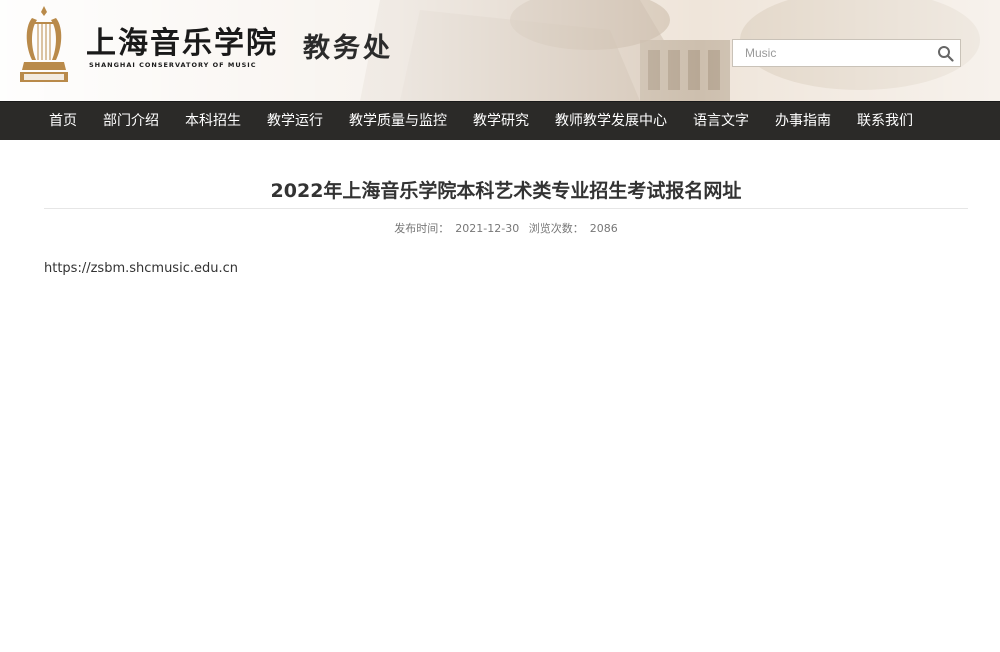 This screenshot has height=652, width=1000. I want to click on views-label: 浏览次数：, so click(556, 228).